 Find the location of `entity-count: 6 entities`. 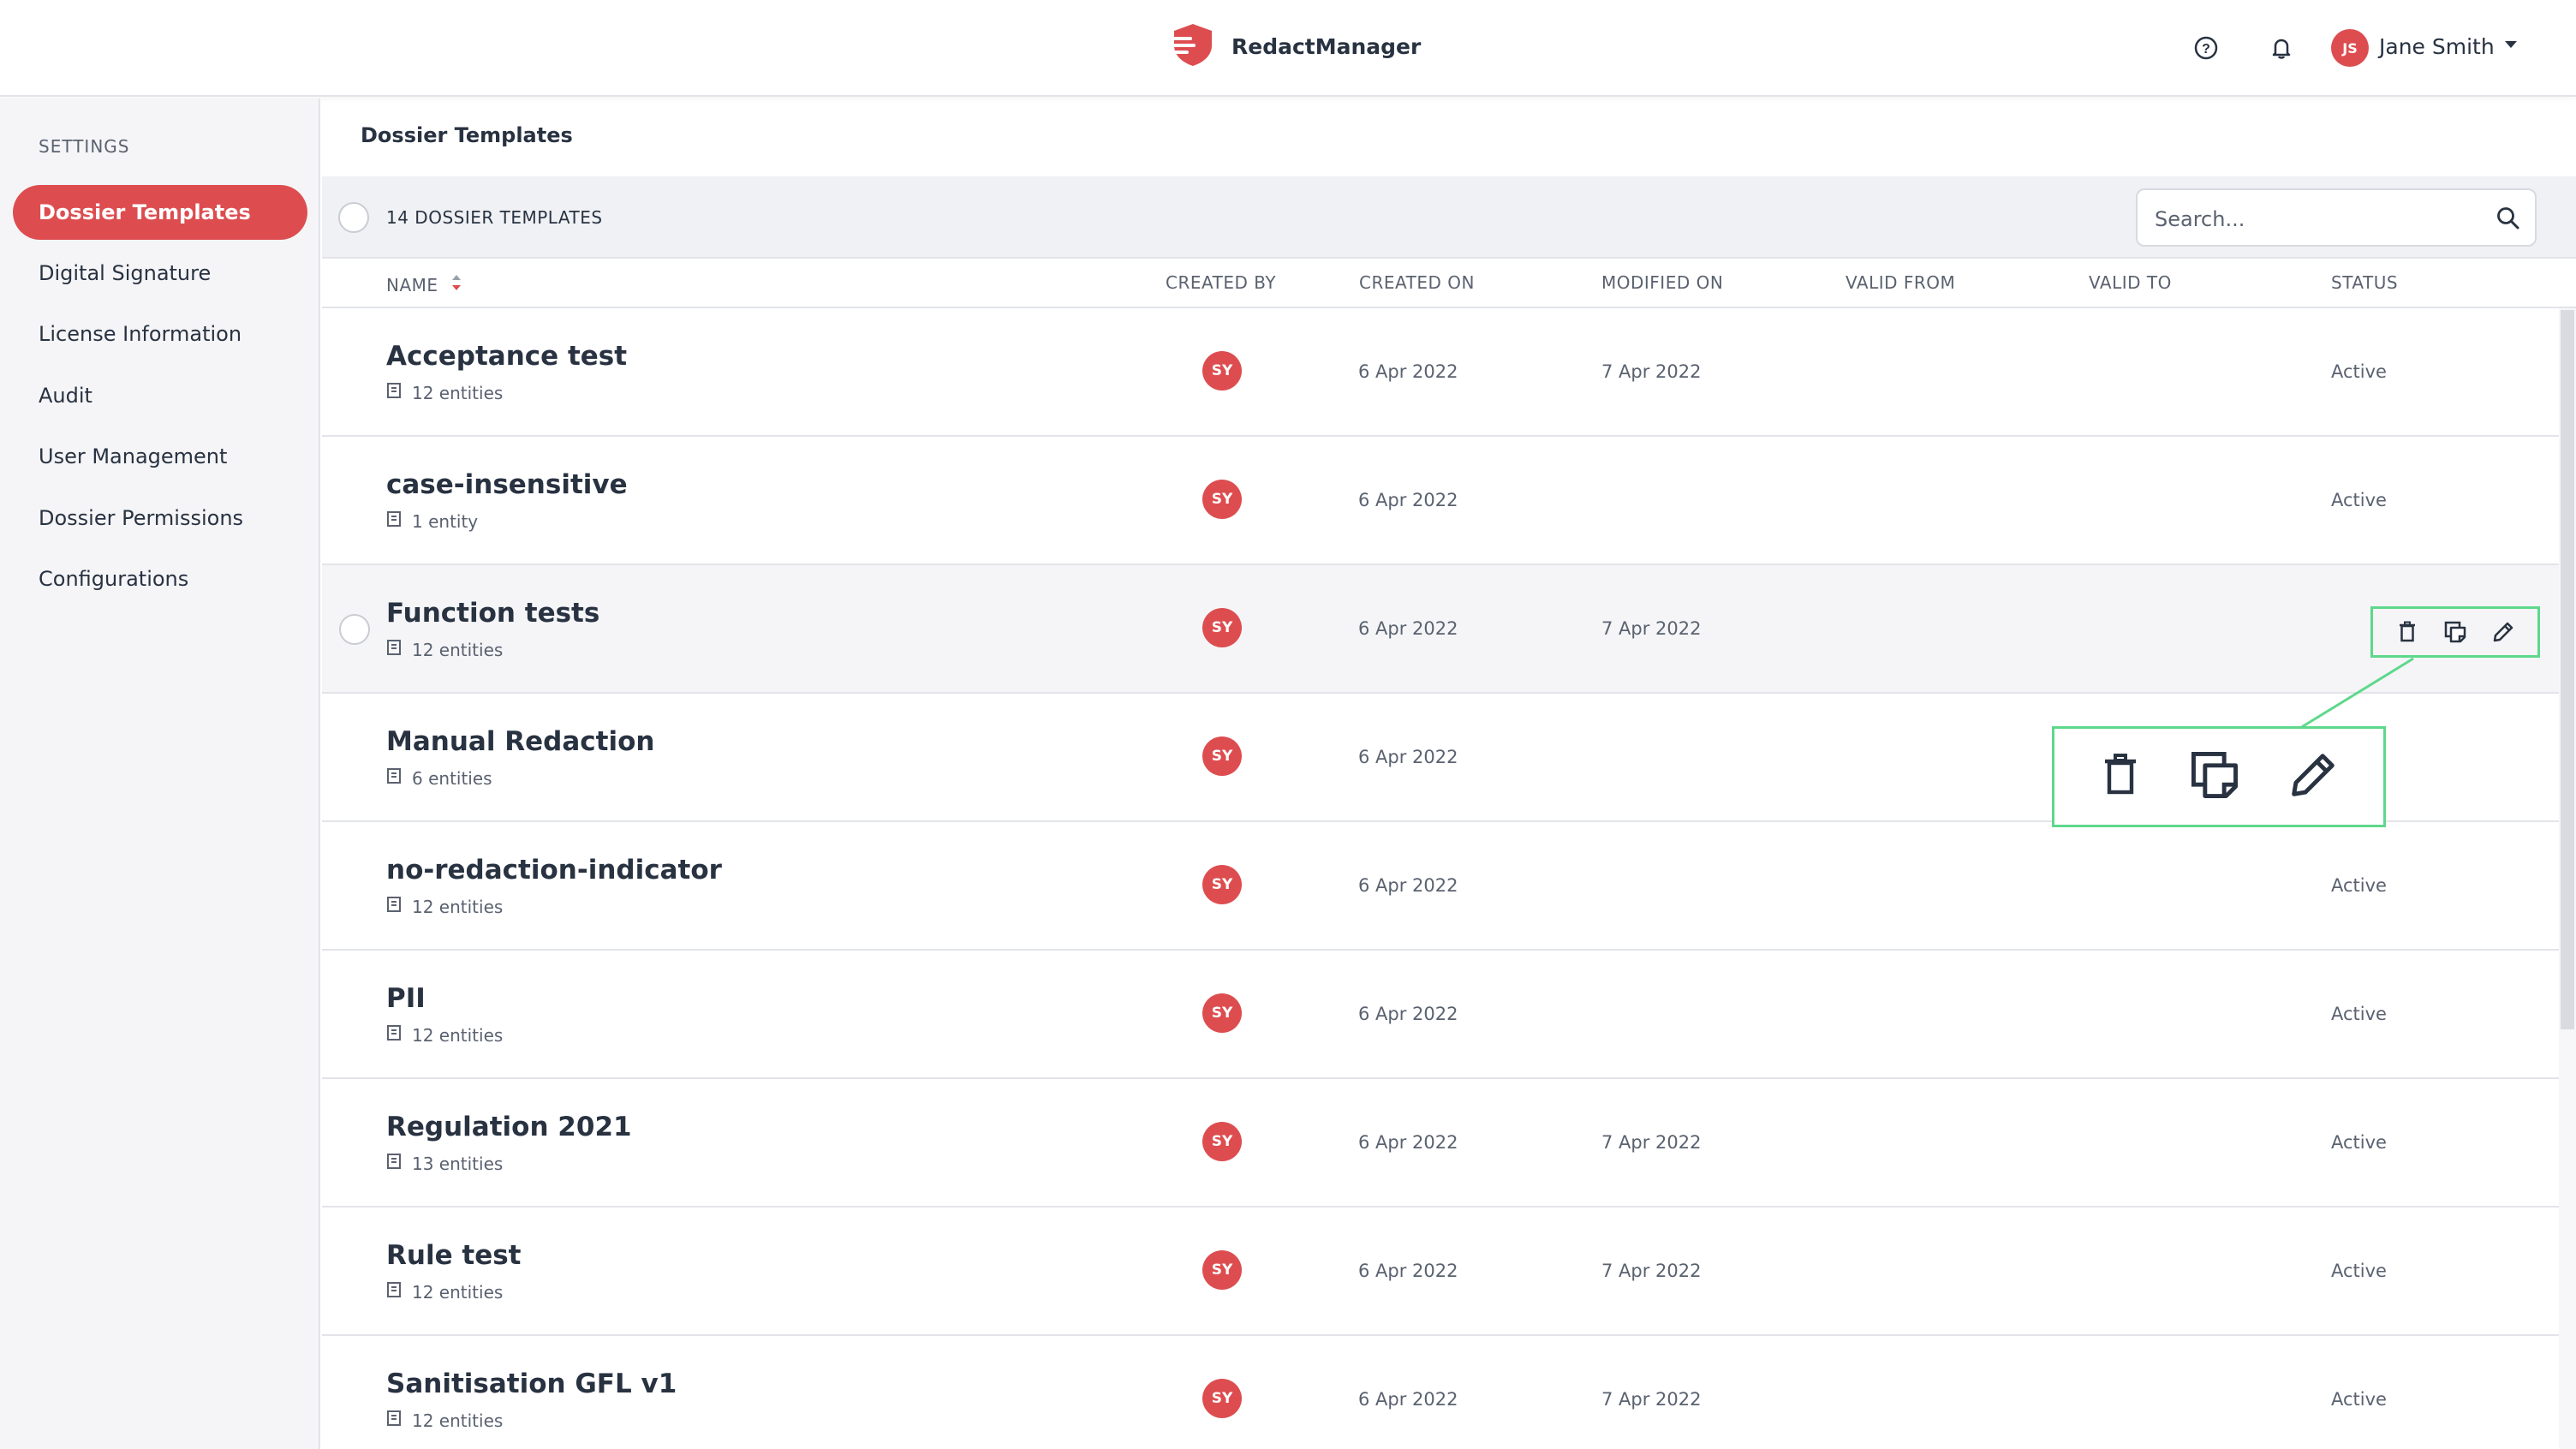

entity-count: 6 entities is located at coordinates (439, 778).